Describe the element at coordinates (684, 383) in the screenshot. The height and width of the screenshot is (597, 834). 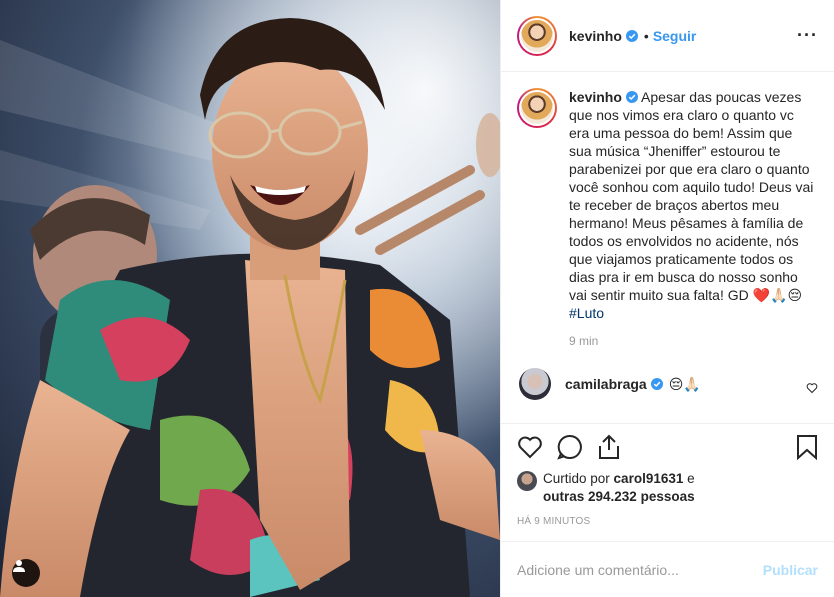
I see `comment-text: 😔🙏🏻` at that location.